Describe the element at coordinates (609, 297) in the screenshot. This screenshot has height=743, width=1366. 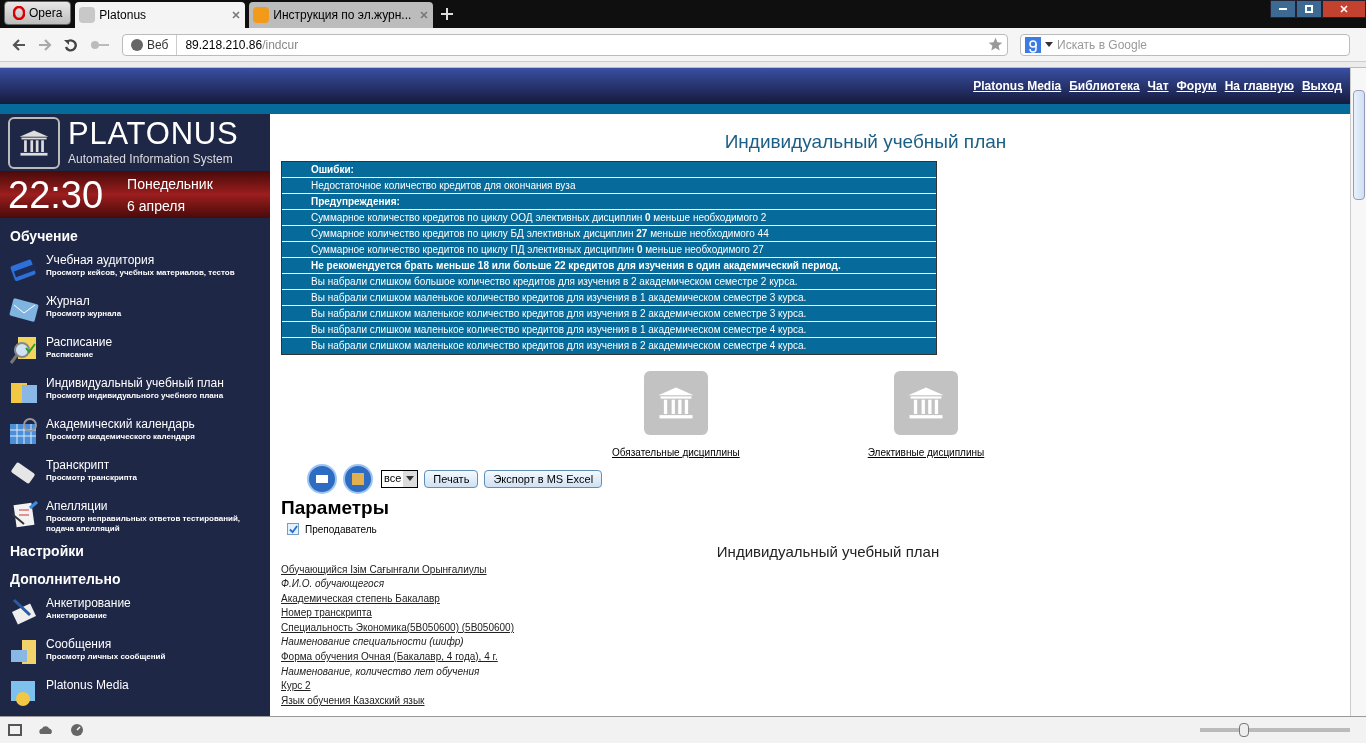
I see `message-row: Вы набрали слишком маленькое количество кредитов для изучения в 1 академическом семестре 3 курса.` at that location.